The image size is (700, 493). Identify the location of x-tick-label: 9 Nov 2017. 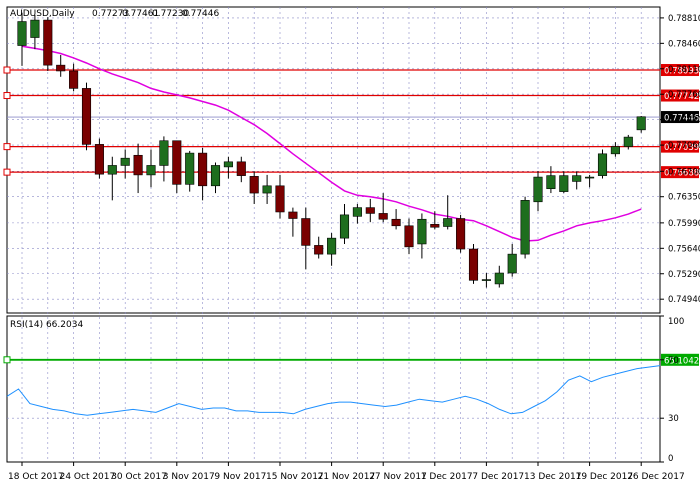
(240, 477).